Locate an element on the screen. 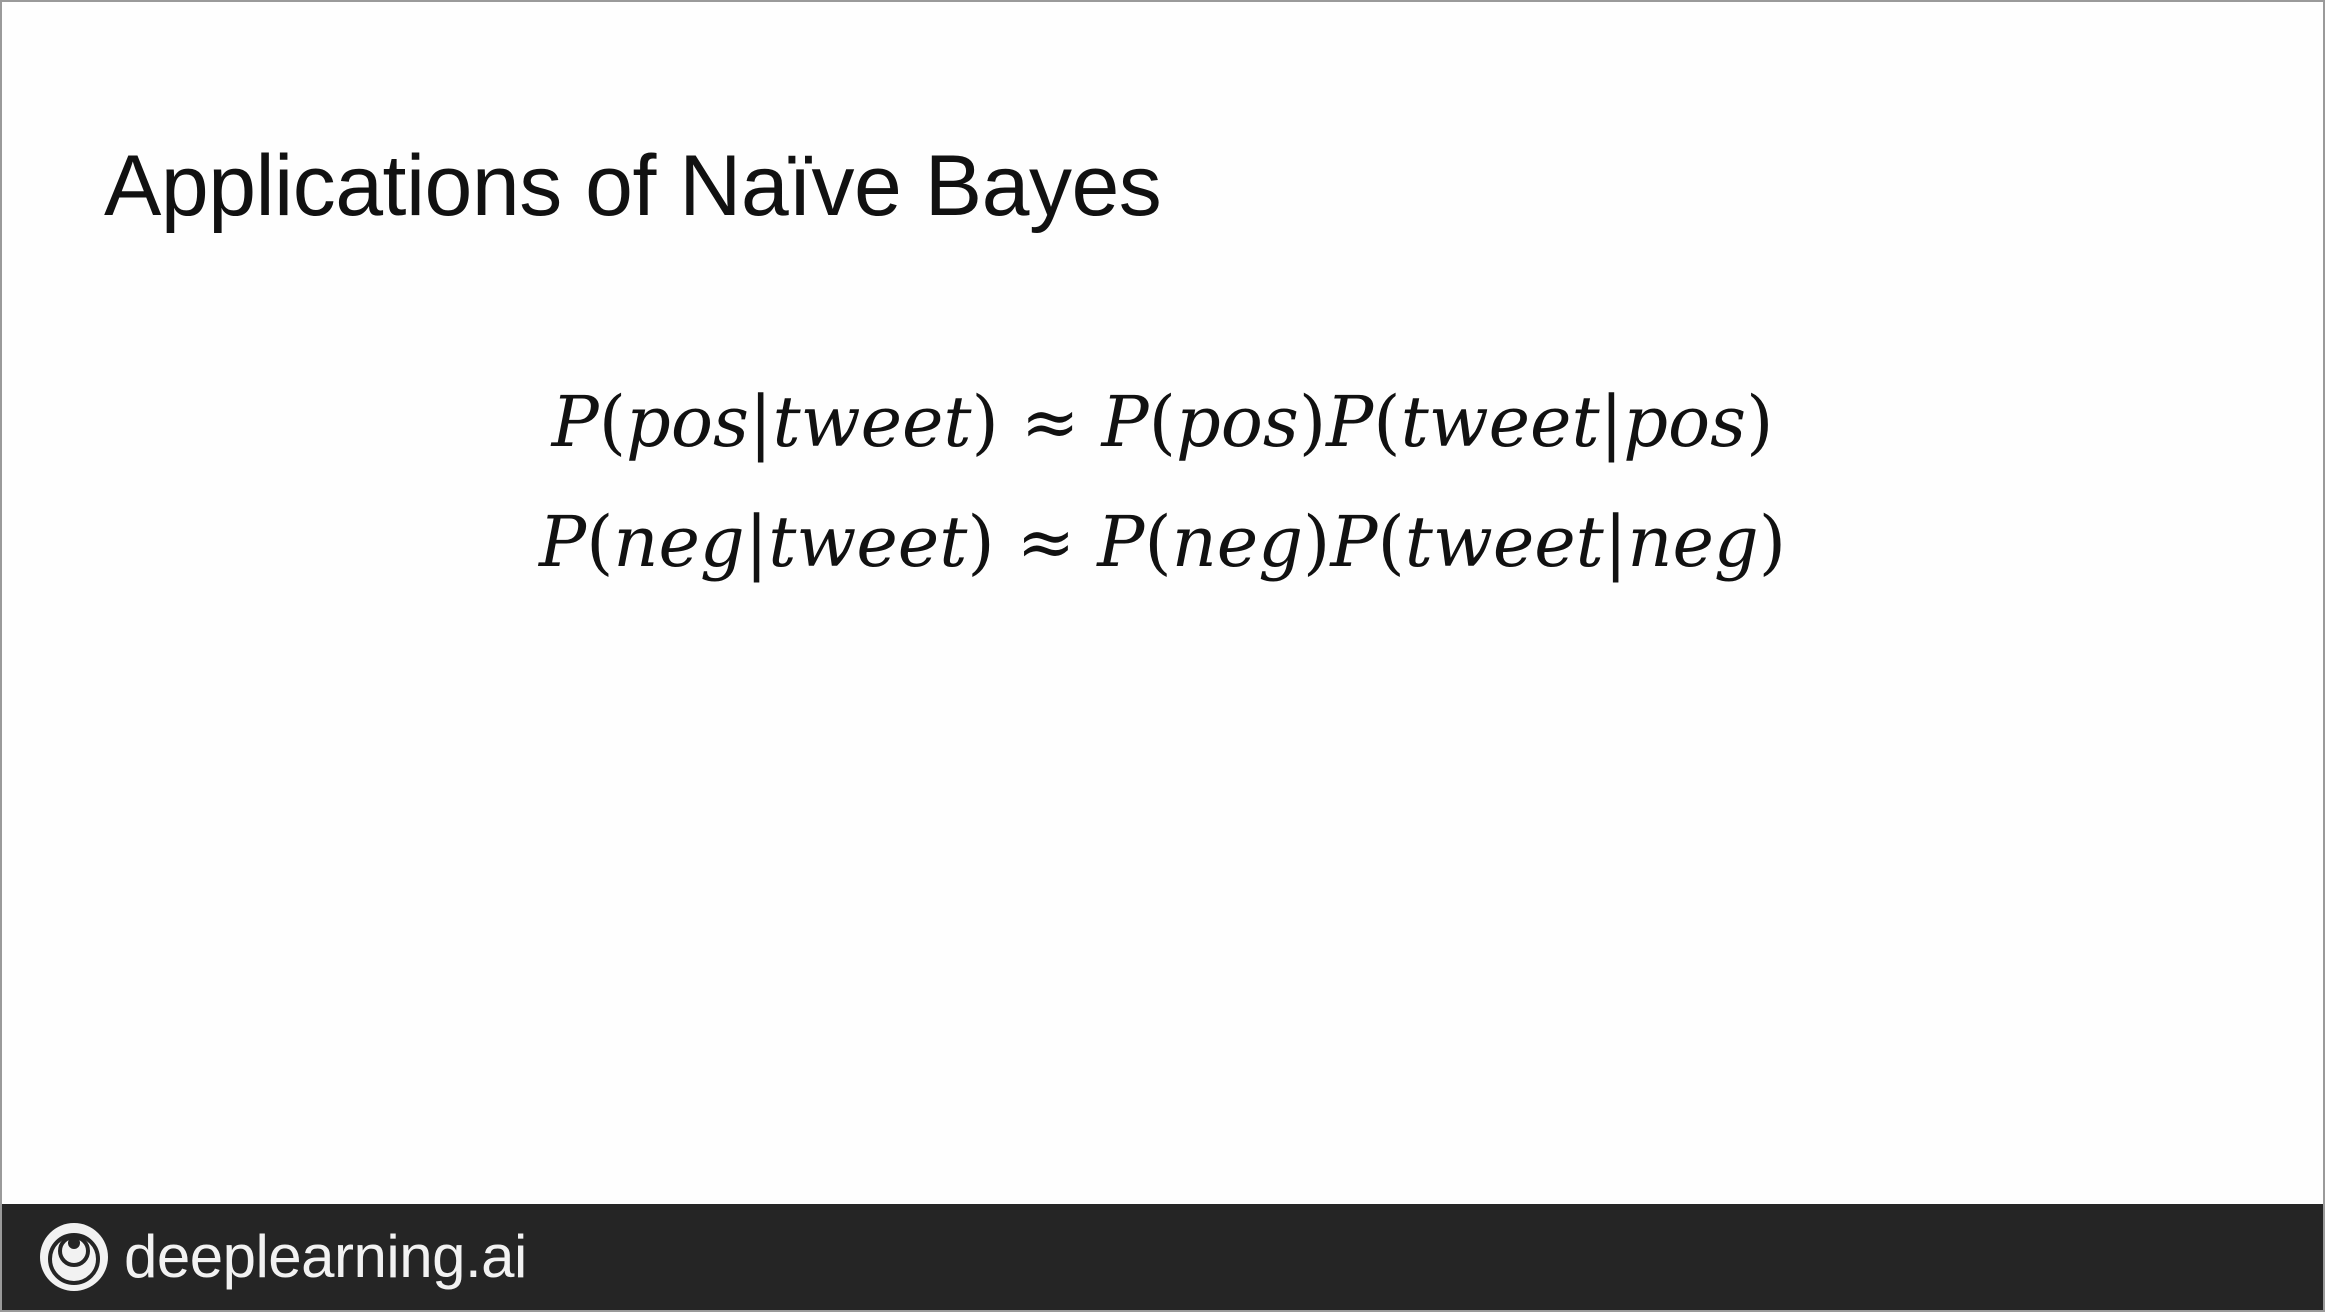 This screenshot has width=2325, height=1312. footer-bar: deeplearning.ai is located at coordinates (1162, 1257).